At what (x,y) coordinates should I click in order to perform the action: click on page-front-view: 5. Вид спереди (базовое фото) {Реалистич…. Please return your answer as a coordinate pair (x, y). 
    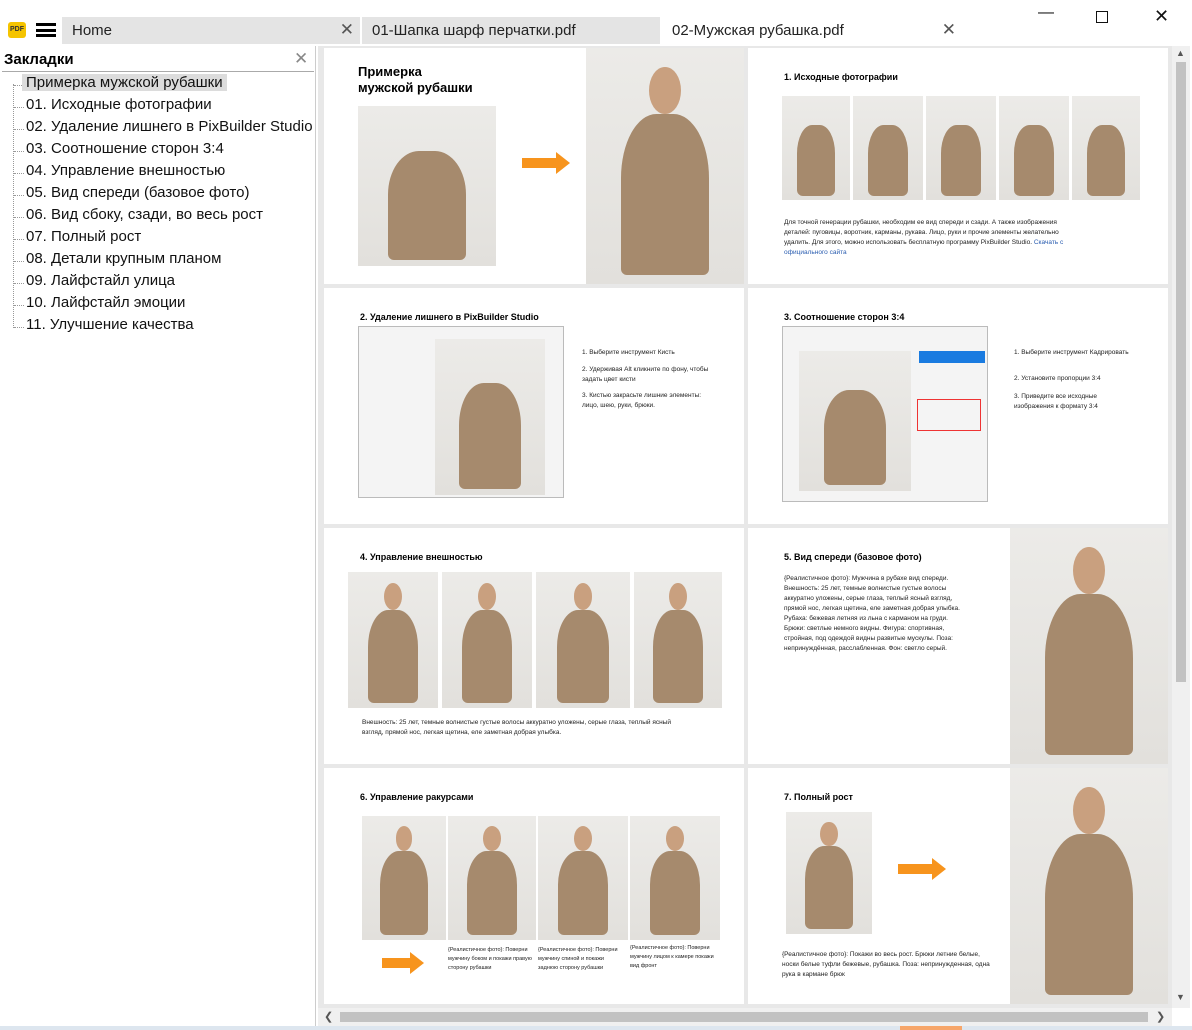
    Looking at the image, I should click on (958, 646).